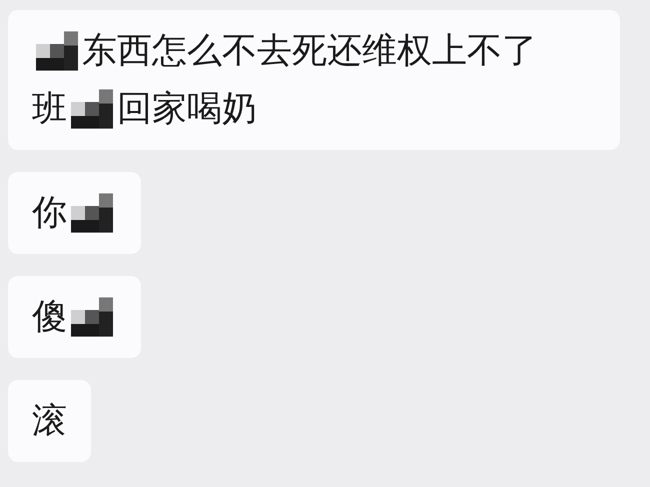 This screenshot has height=487, width=650. Describe the element at coordinates (49, 421) in the screenshot. I see `message-text: 滚` at that location.